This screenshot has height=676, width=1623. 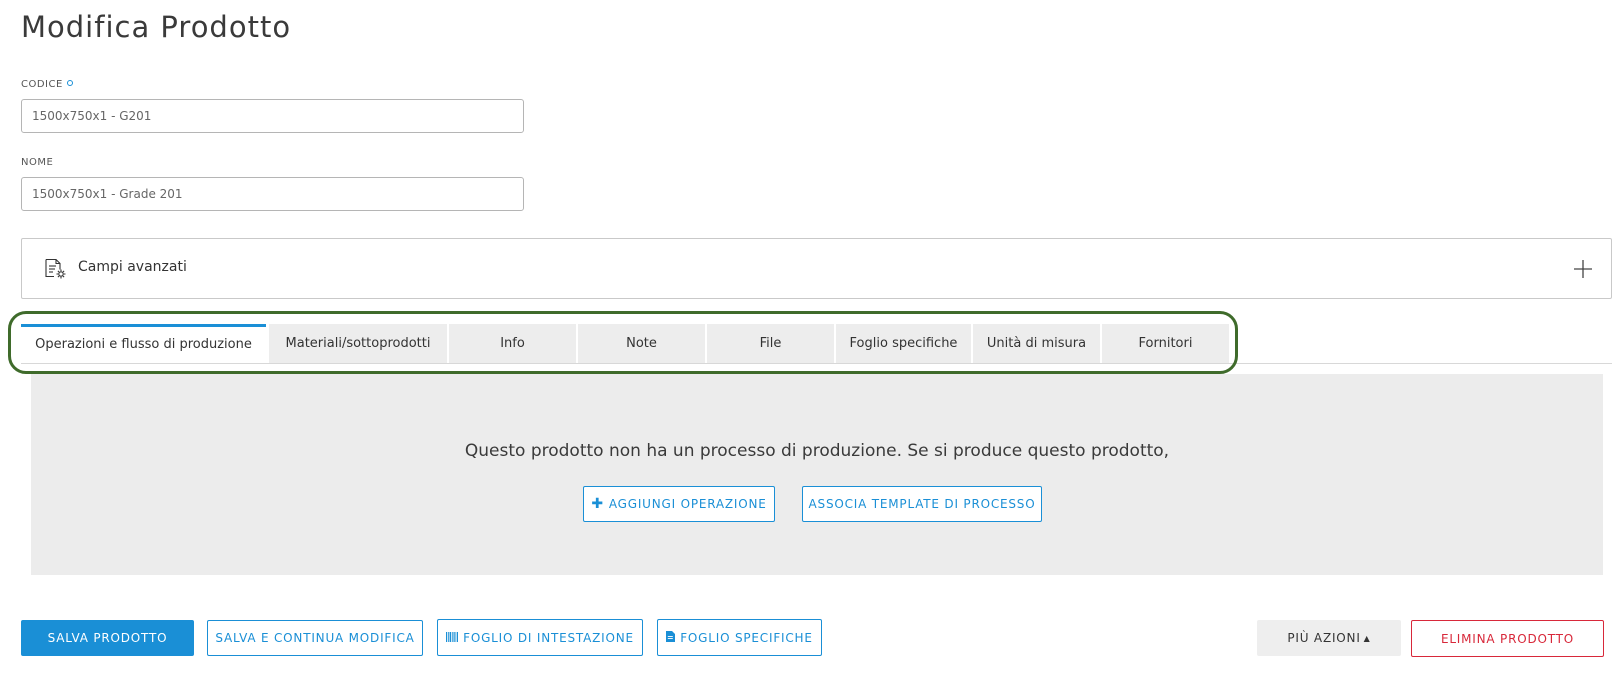 I want to click on delete-product-button: ELIMINA PRODOTTO, so click(x=1507, y=638).